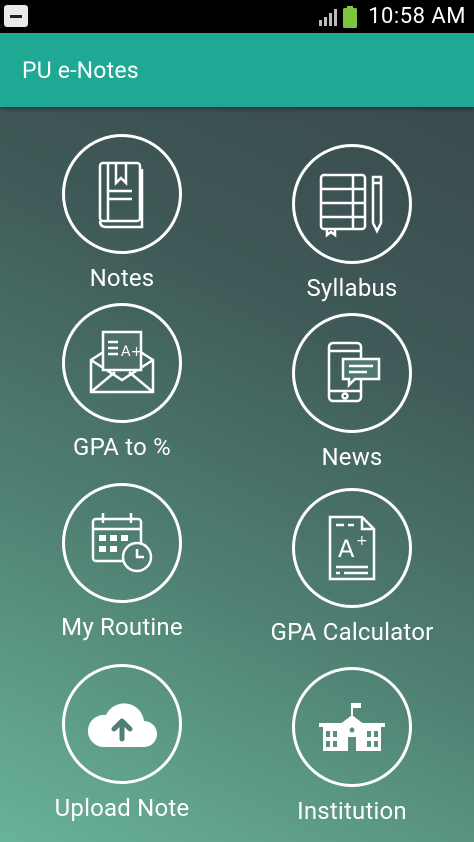 This screenshot has width=474, height=842. I want to click on menu-label-institution: Institution, so click(352, 811).